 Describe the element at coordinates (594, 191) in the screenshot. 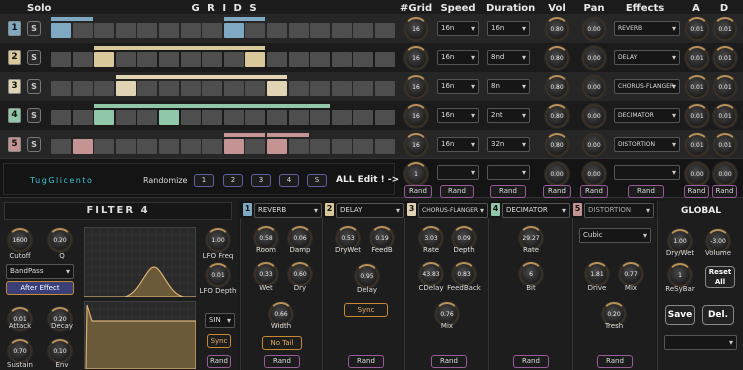

I see `all-pan-rand-button: Rand` at that location.